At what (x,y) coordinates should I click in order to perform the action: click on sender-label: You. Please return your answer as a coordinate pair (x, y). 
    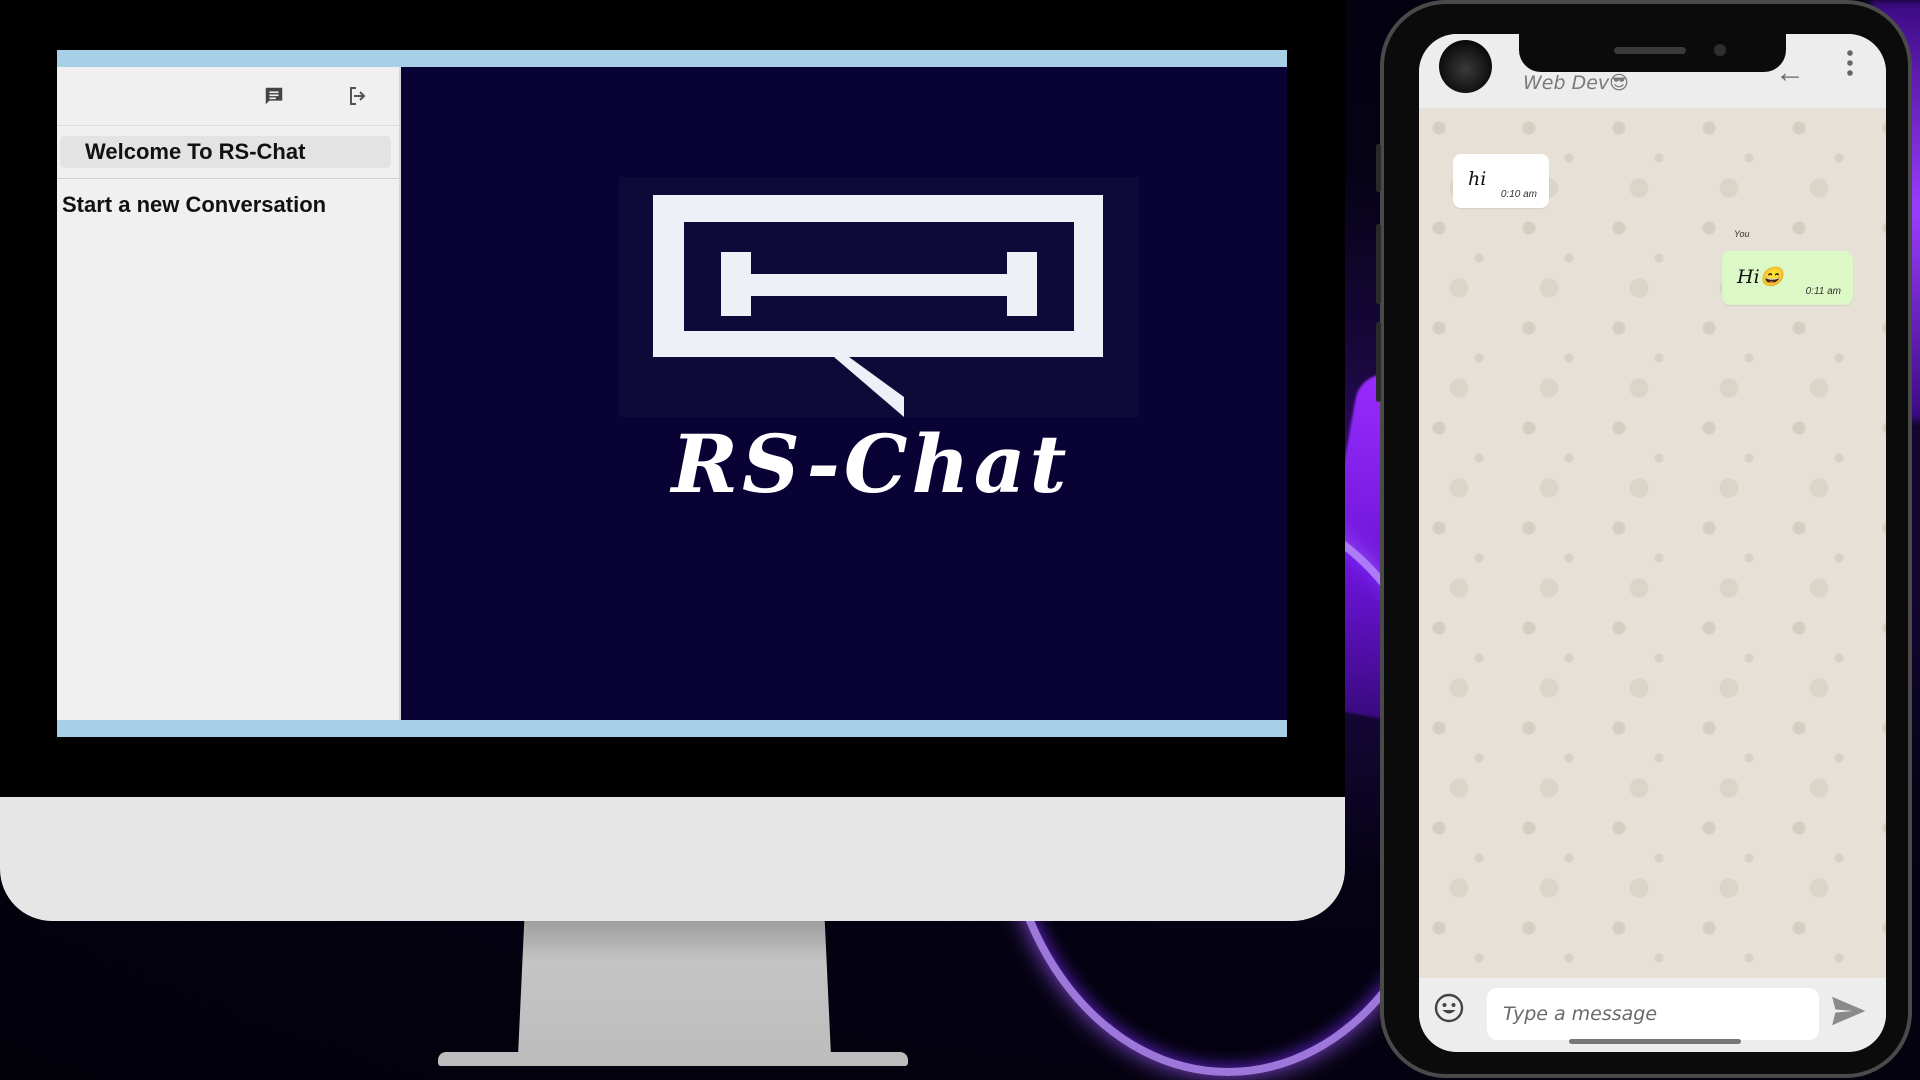
    Looking at the image, I should click on (1742, 234).